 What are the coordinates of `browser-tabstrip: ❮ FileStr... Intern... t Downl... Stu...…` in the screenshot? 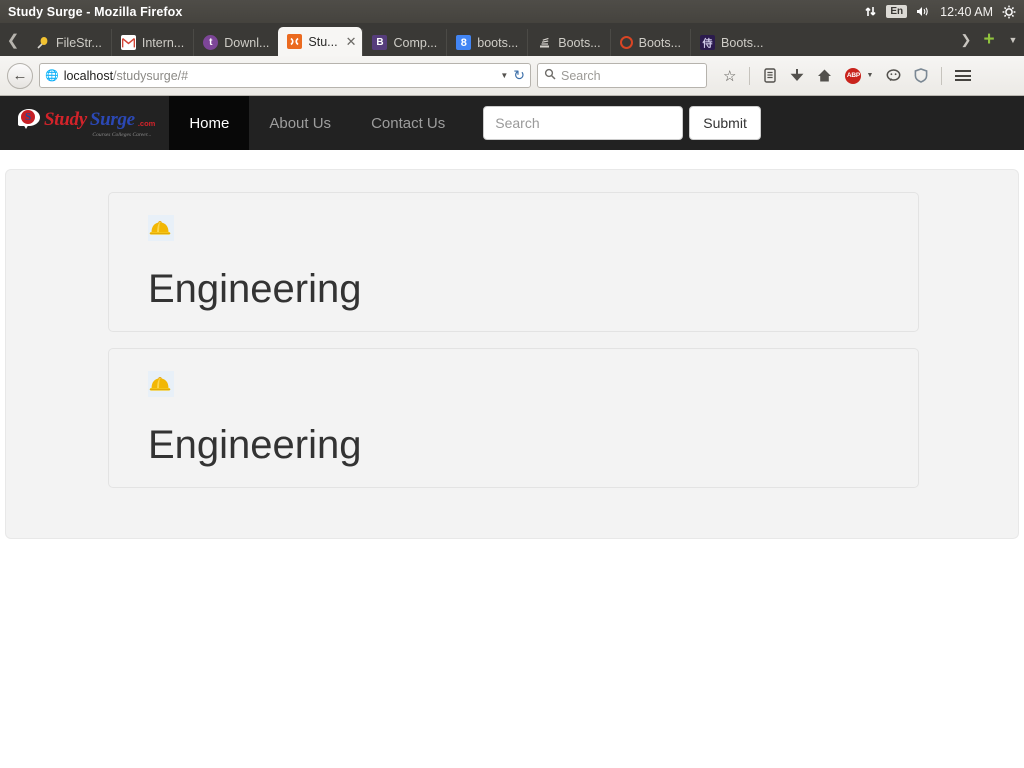 It's located at (512, 39).